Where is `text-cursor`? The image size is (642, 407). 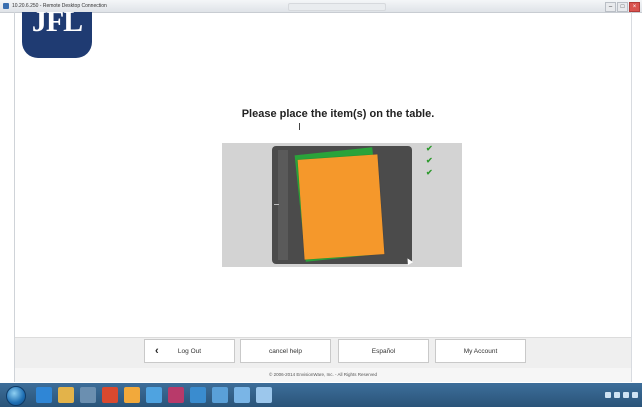 text-cursor is located at coordinates (299, 126).